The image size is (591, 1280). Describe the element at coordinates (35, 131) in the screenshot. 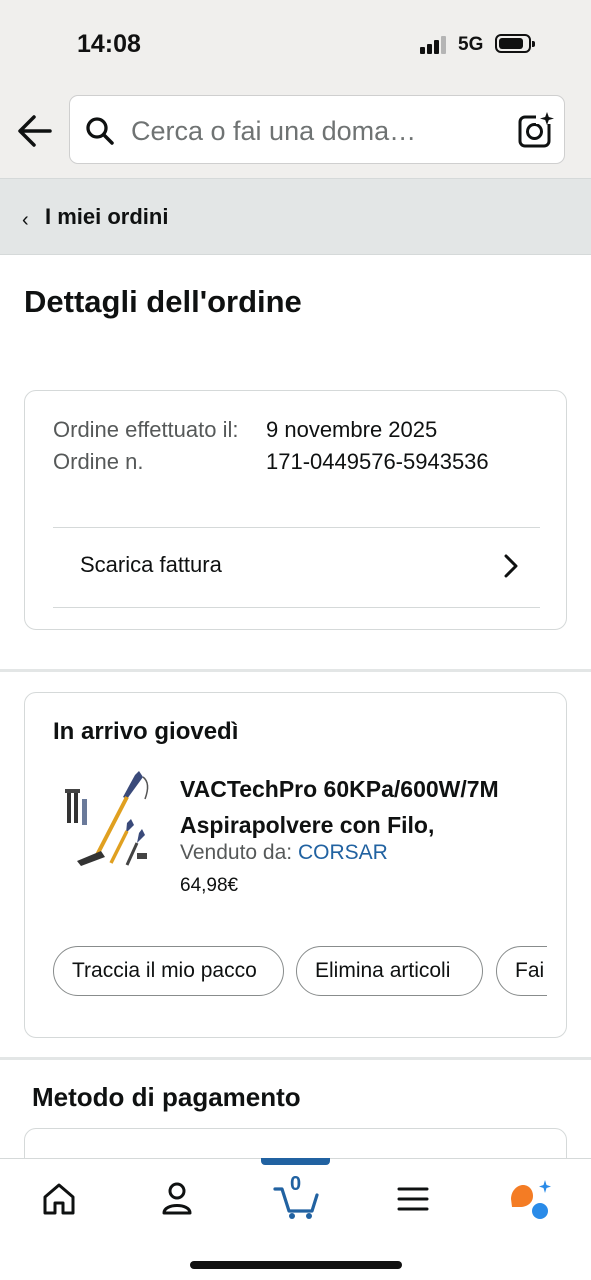

I see `back-arrow-icon` at that location.